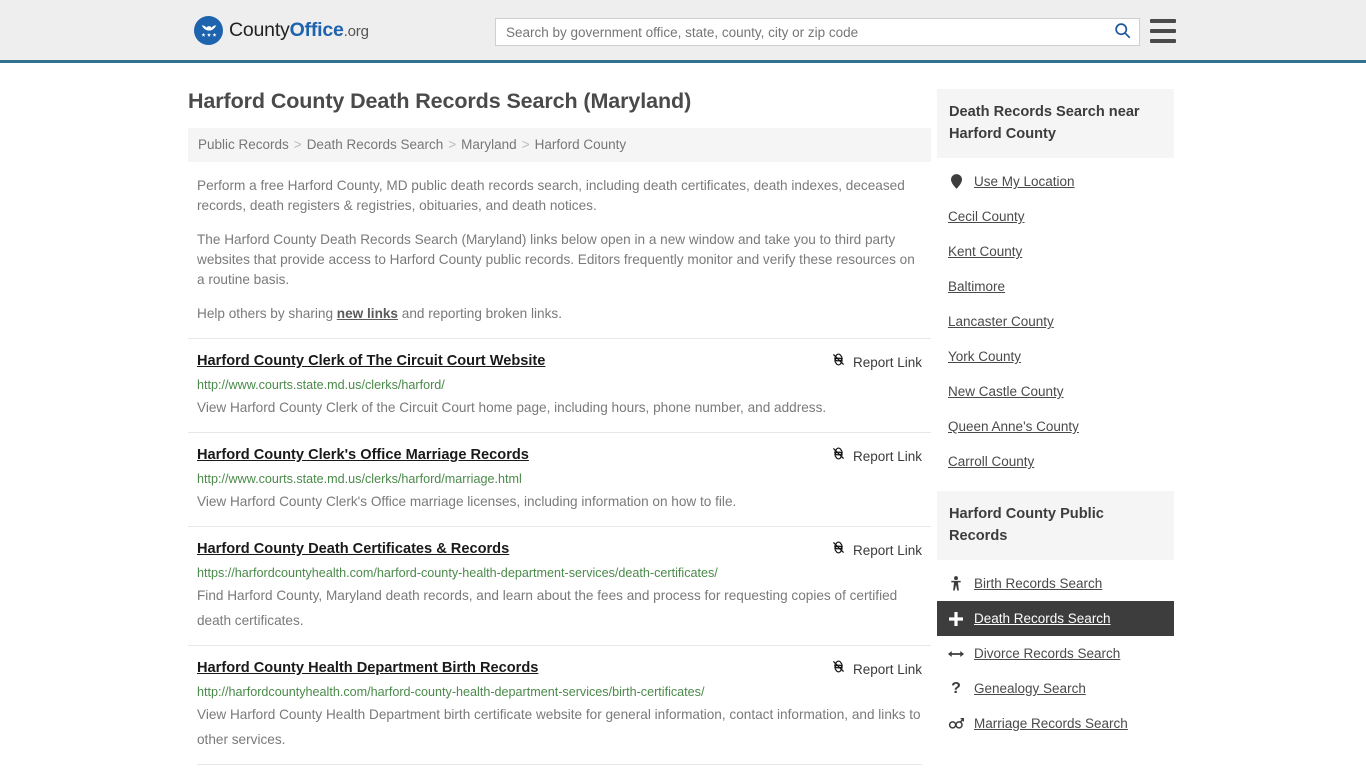 The width and height of the screenshot is (1366, 768). I want to click on sidebar-item-divorce-records-search: Divorce Records Search, so click(1055, 653).